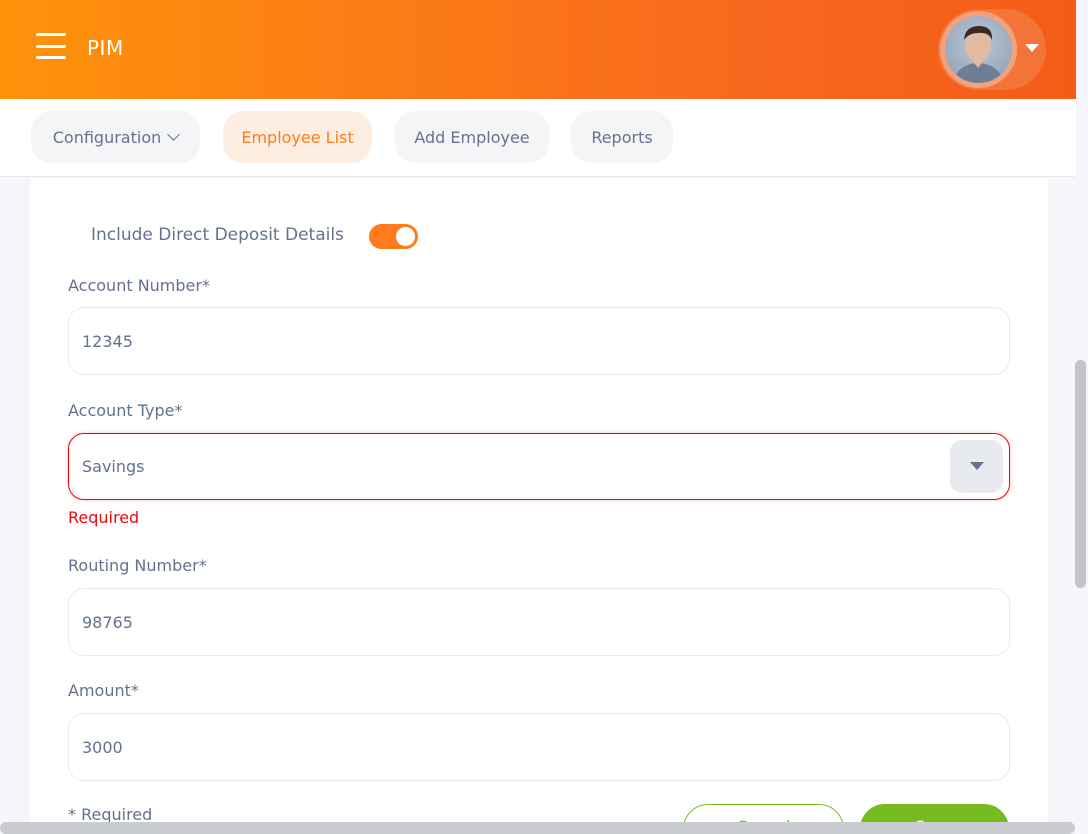 The image size is (1088, 834). I want to click on tab-configuration: Configuration, so click(115, 137).